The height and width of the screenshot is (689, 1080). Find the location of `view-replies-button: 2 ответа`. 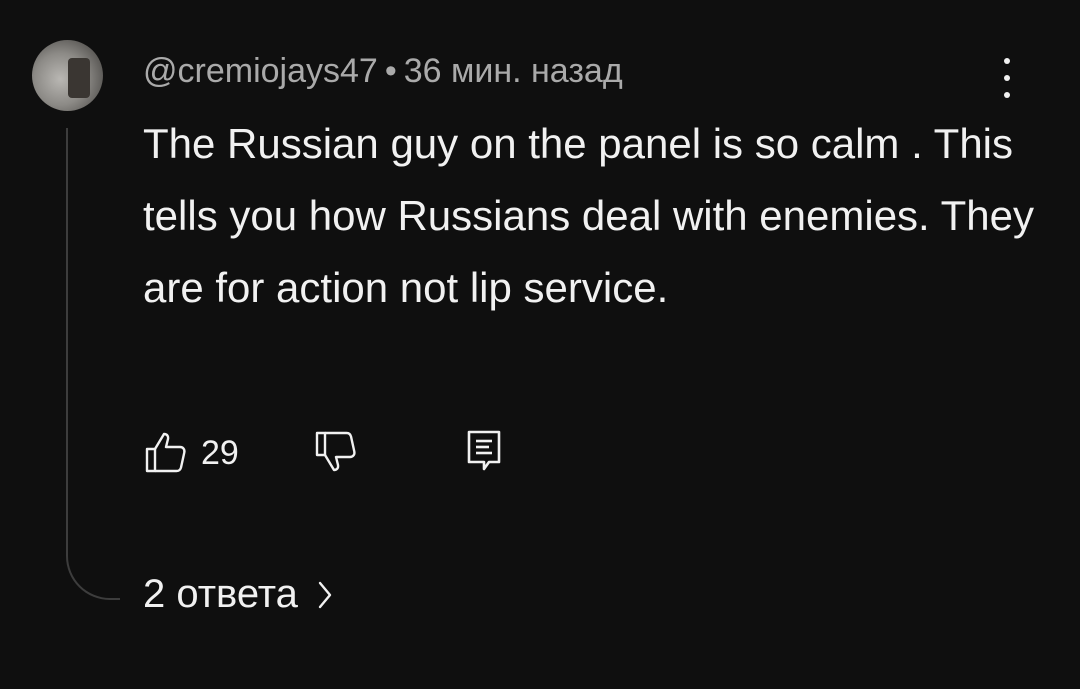

view-replies-button: 2 ответа is located at coordinates (238, 594).